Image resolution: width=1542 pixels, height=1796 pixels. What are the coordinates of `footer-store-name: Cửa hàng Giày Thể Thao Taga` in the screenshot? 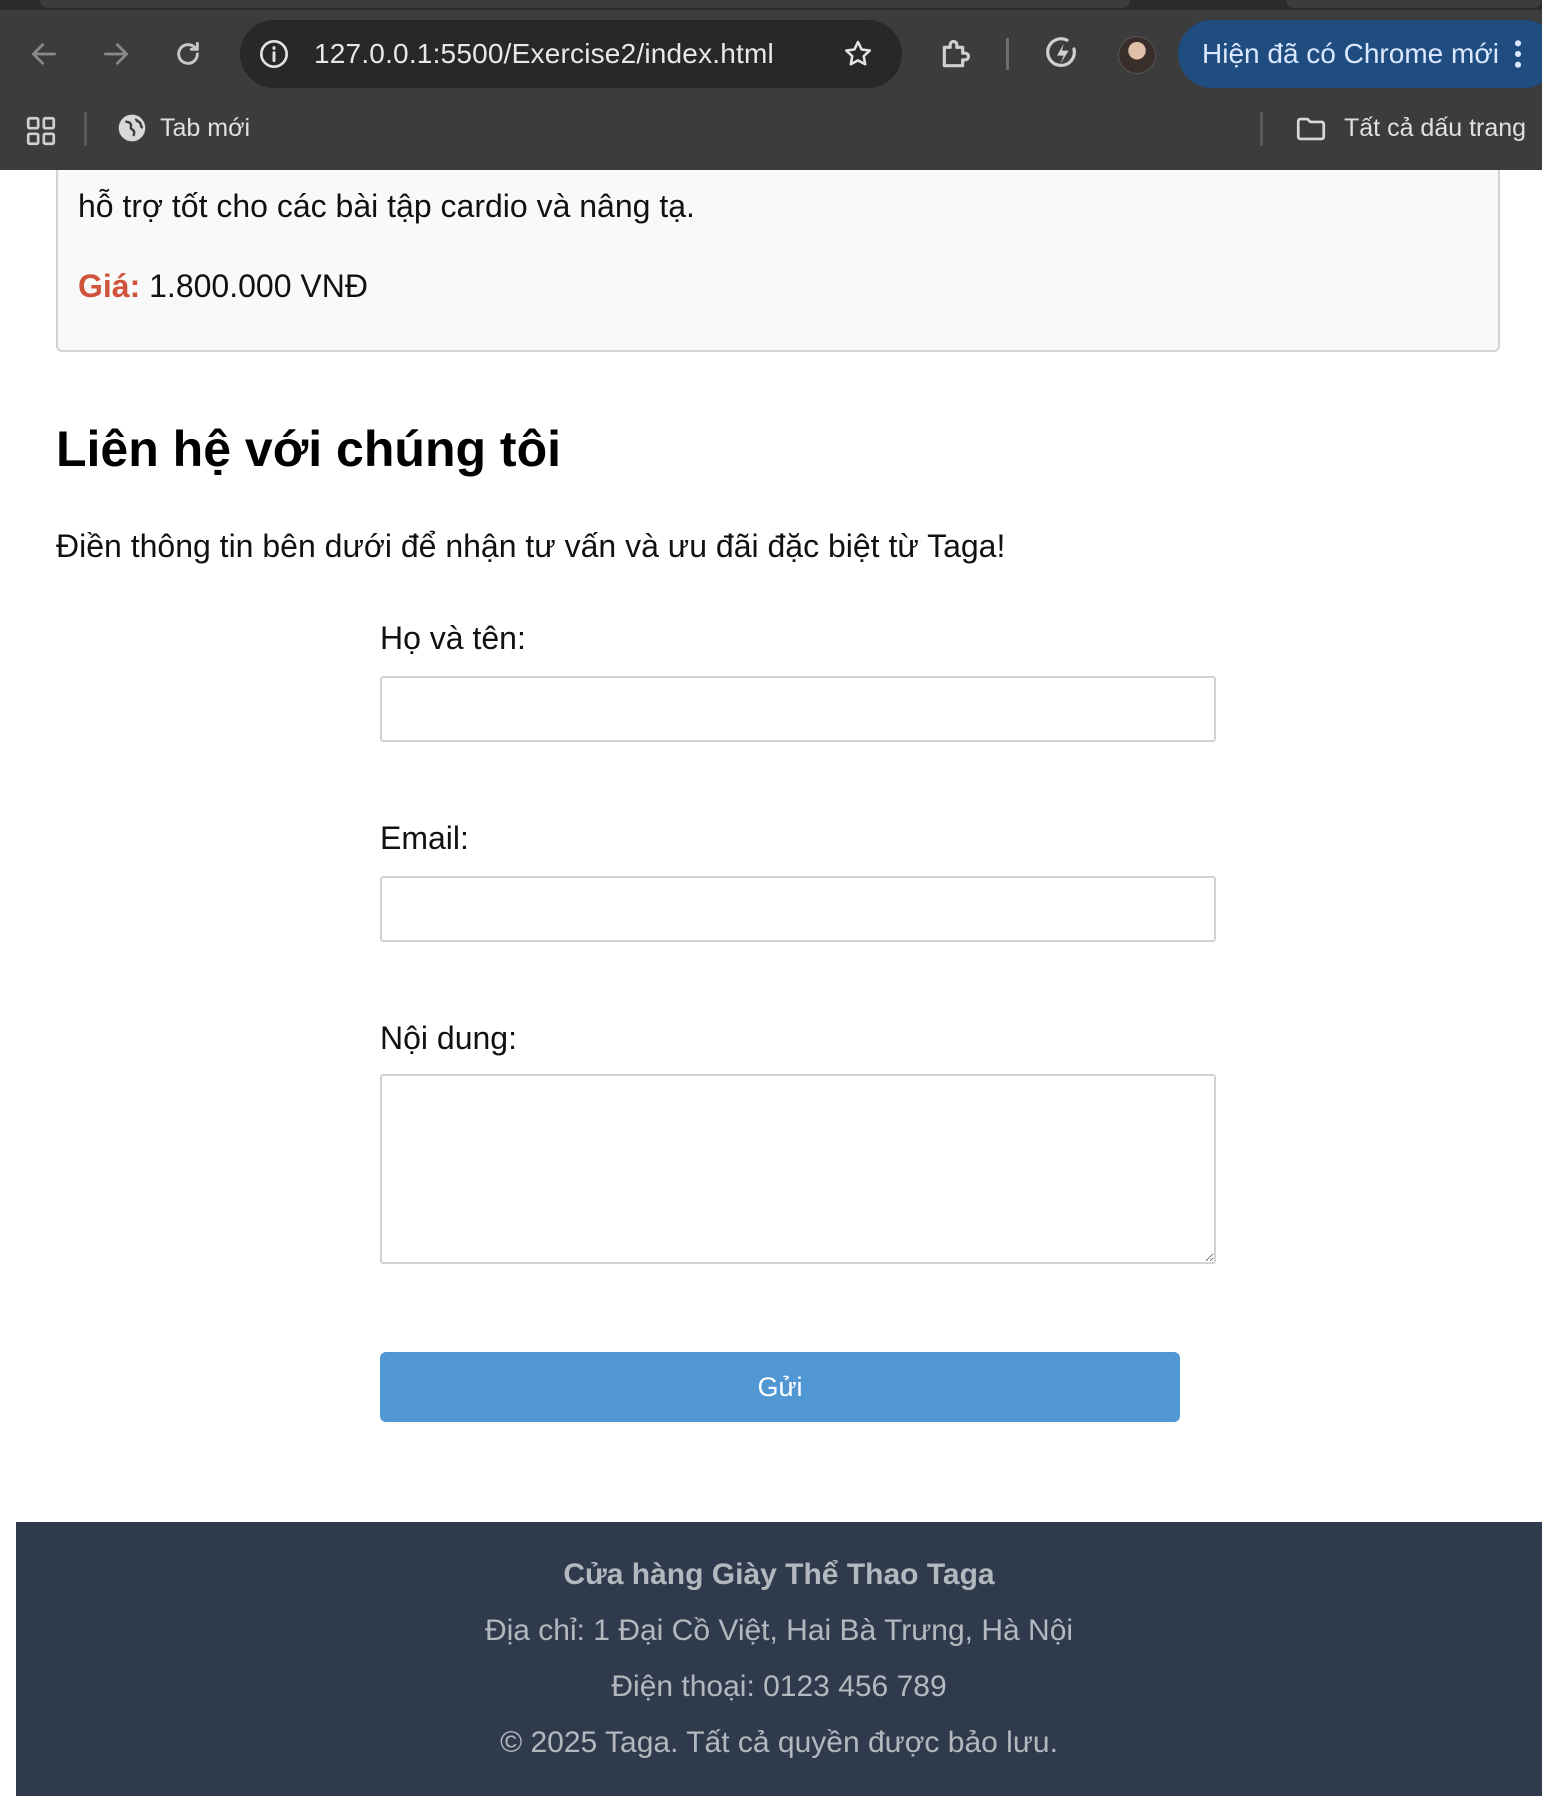 It's located at (779, 1574).